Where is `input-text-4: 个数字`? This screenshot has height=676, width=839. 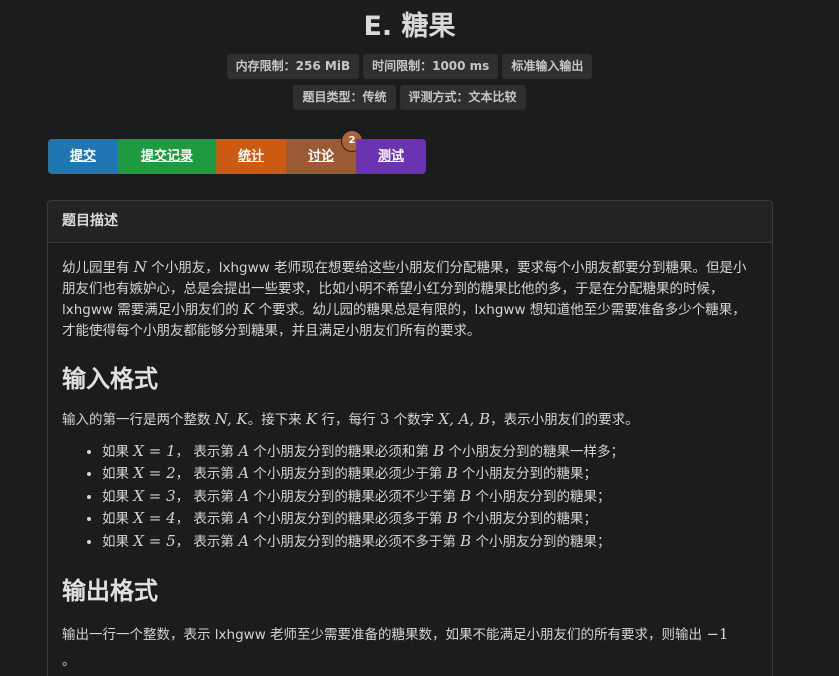 input-text-4: 个数字 is located at coordinates (414, 420).